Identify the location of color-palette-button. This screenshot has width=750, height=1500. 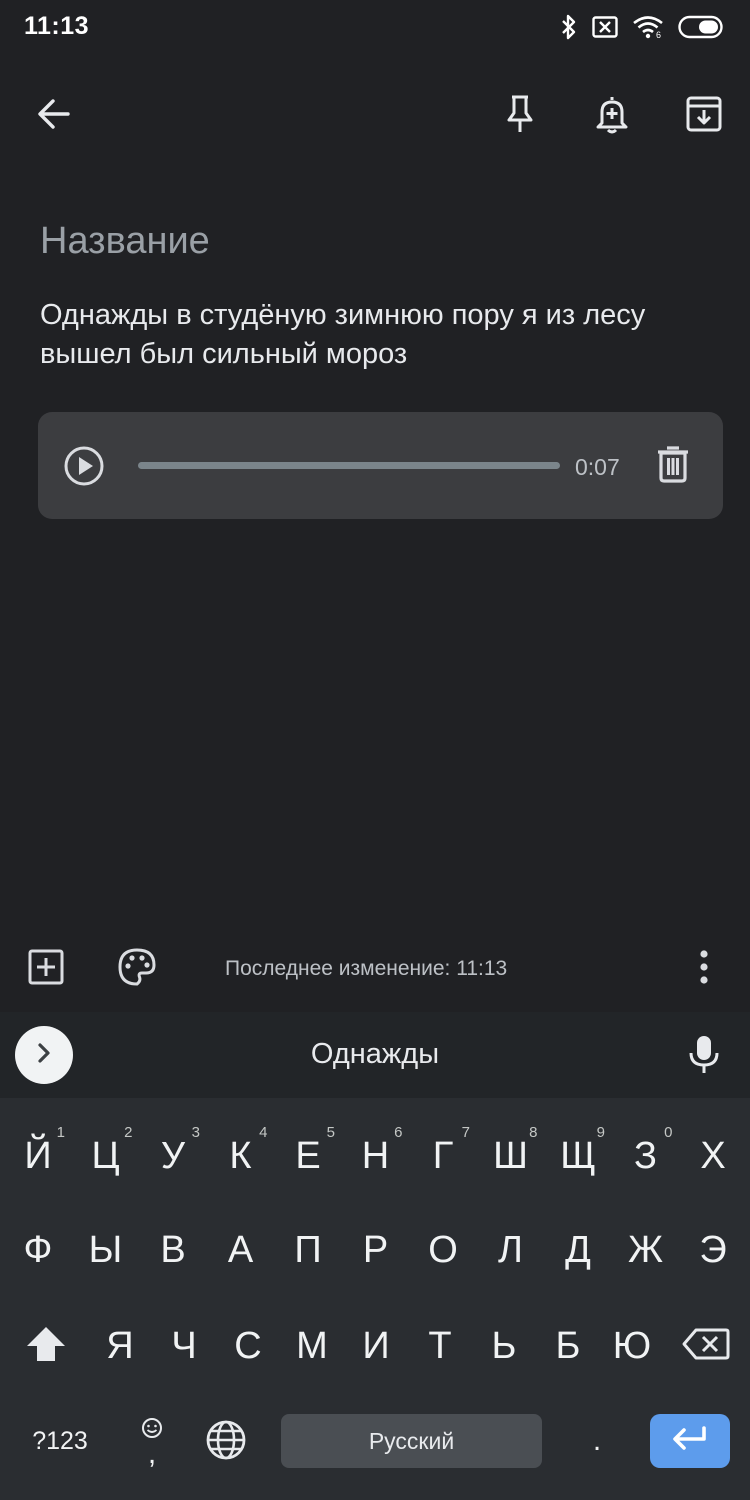
(137, 967).